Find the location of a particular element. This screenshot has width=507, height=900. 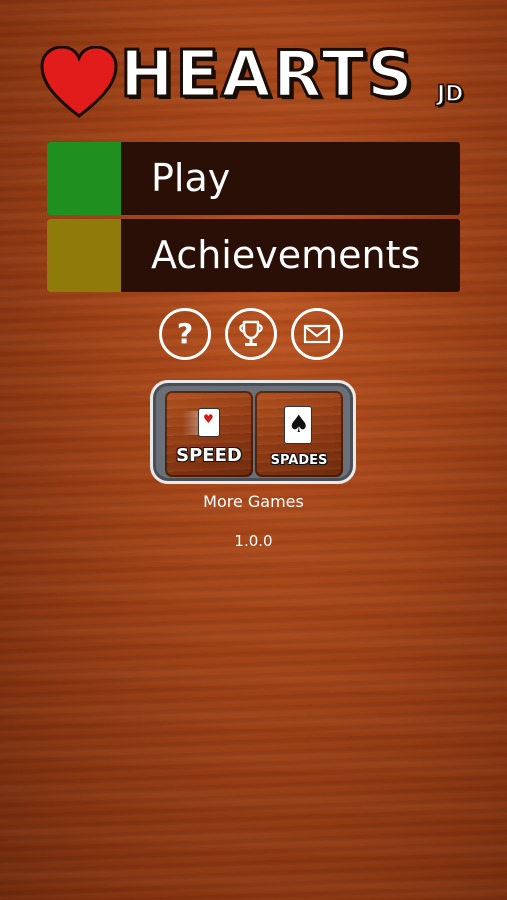

card-icon: ♠ is located at coordinates (298, 425).